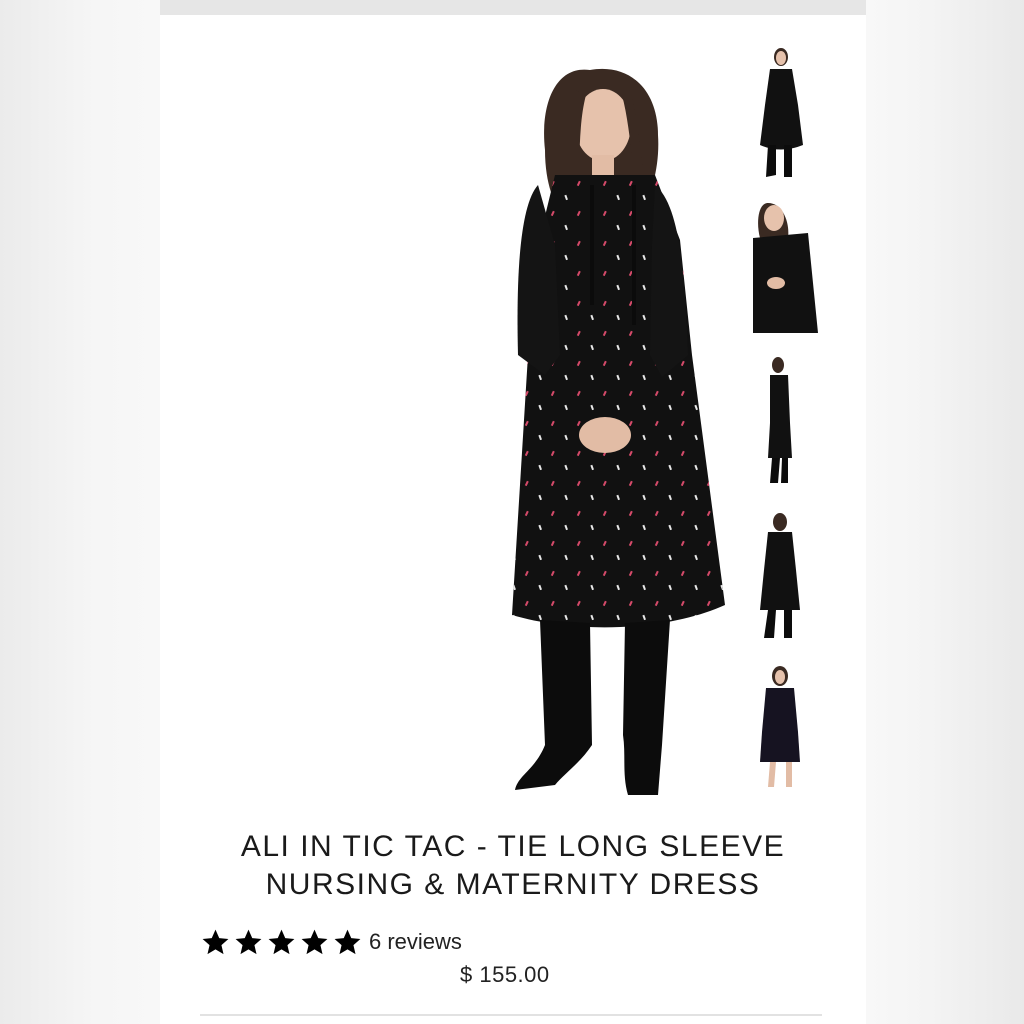  I want to click on divider, so click(511, 1015).